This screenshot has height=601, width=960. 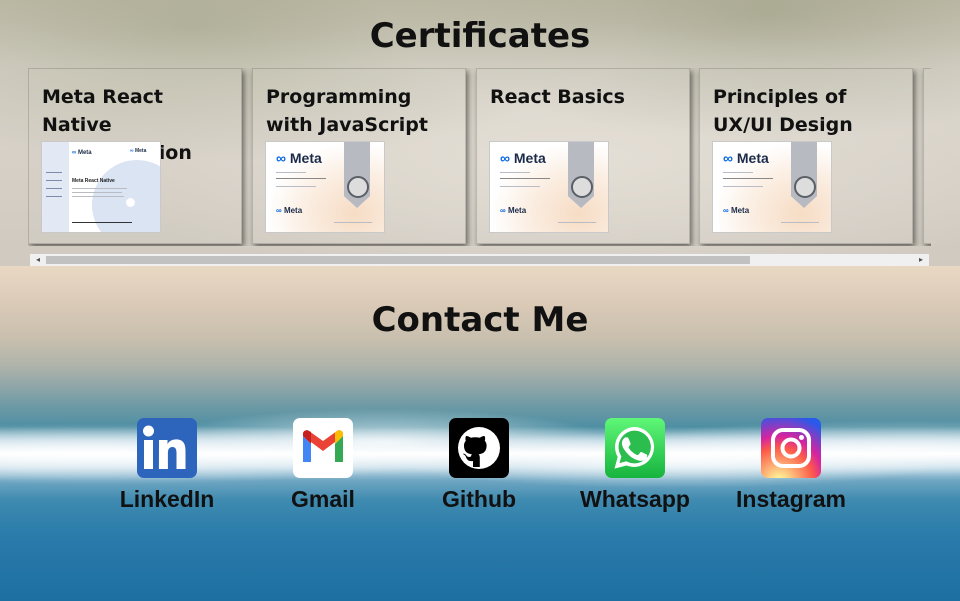 I want to click on contact-title: Contact Me, so click(x=480, y=320).